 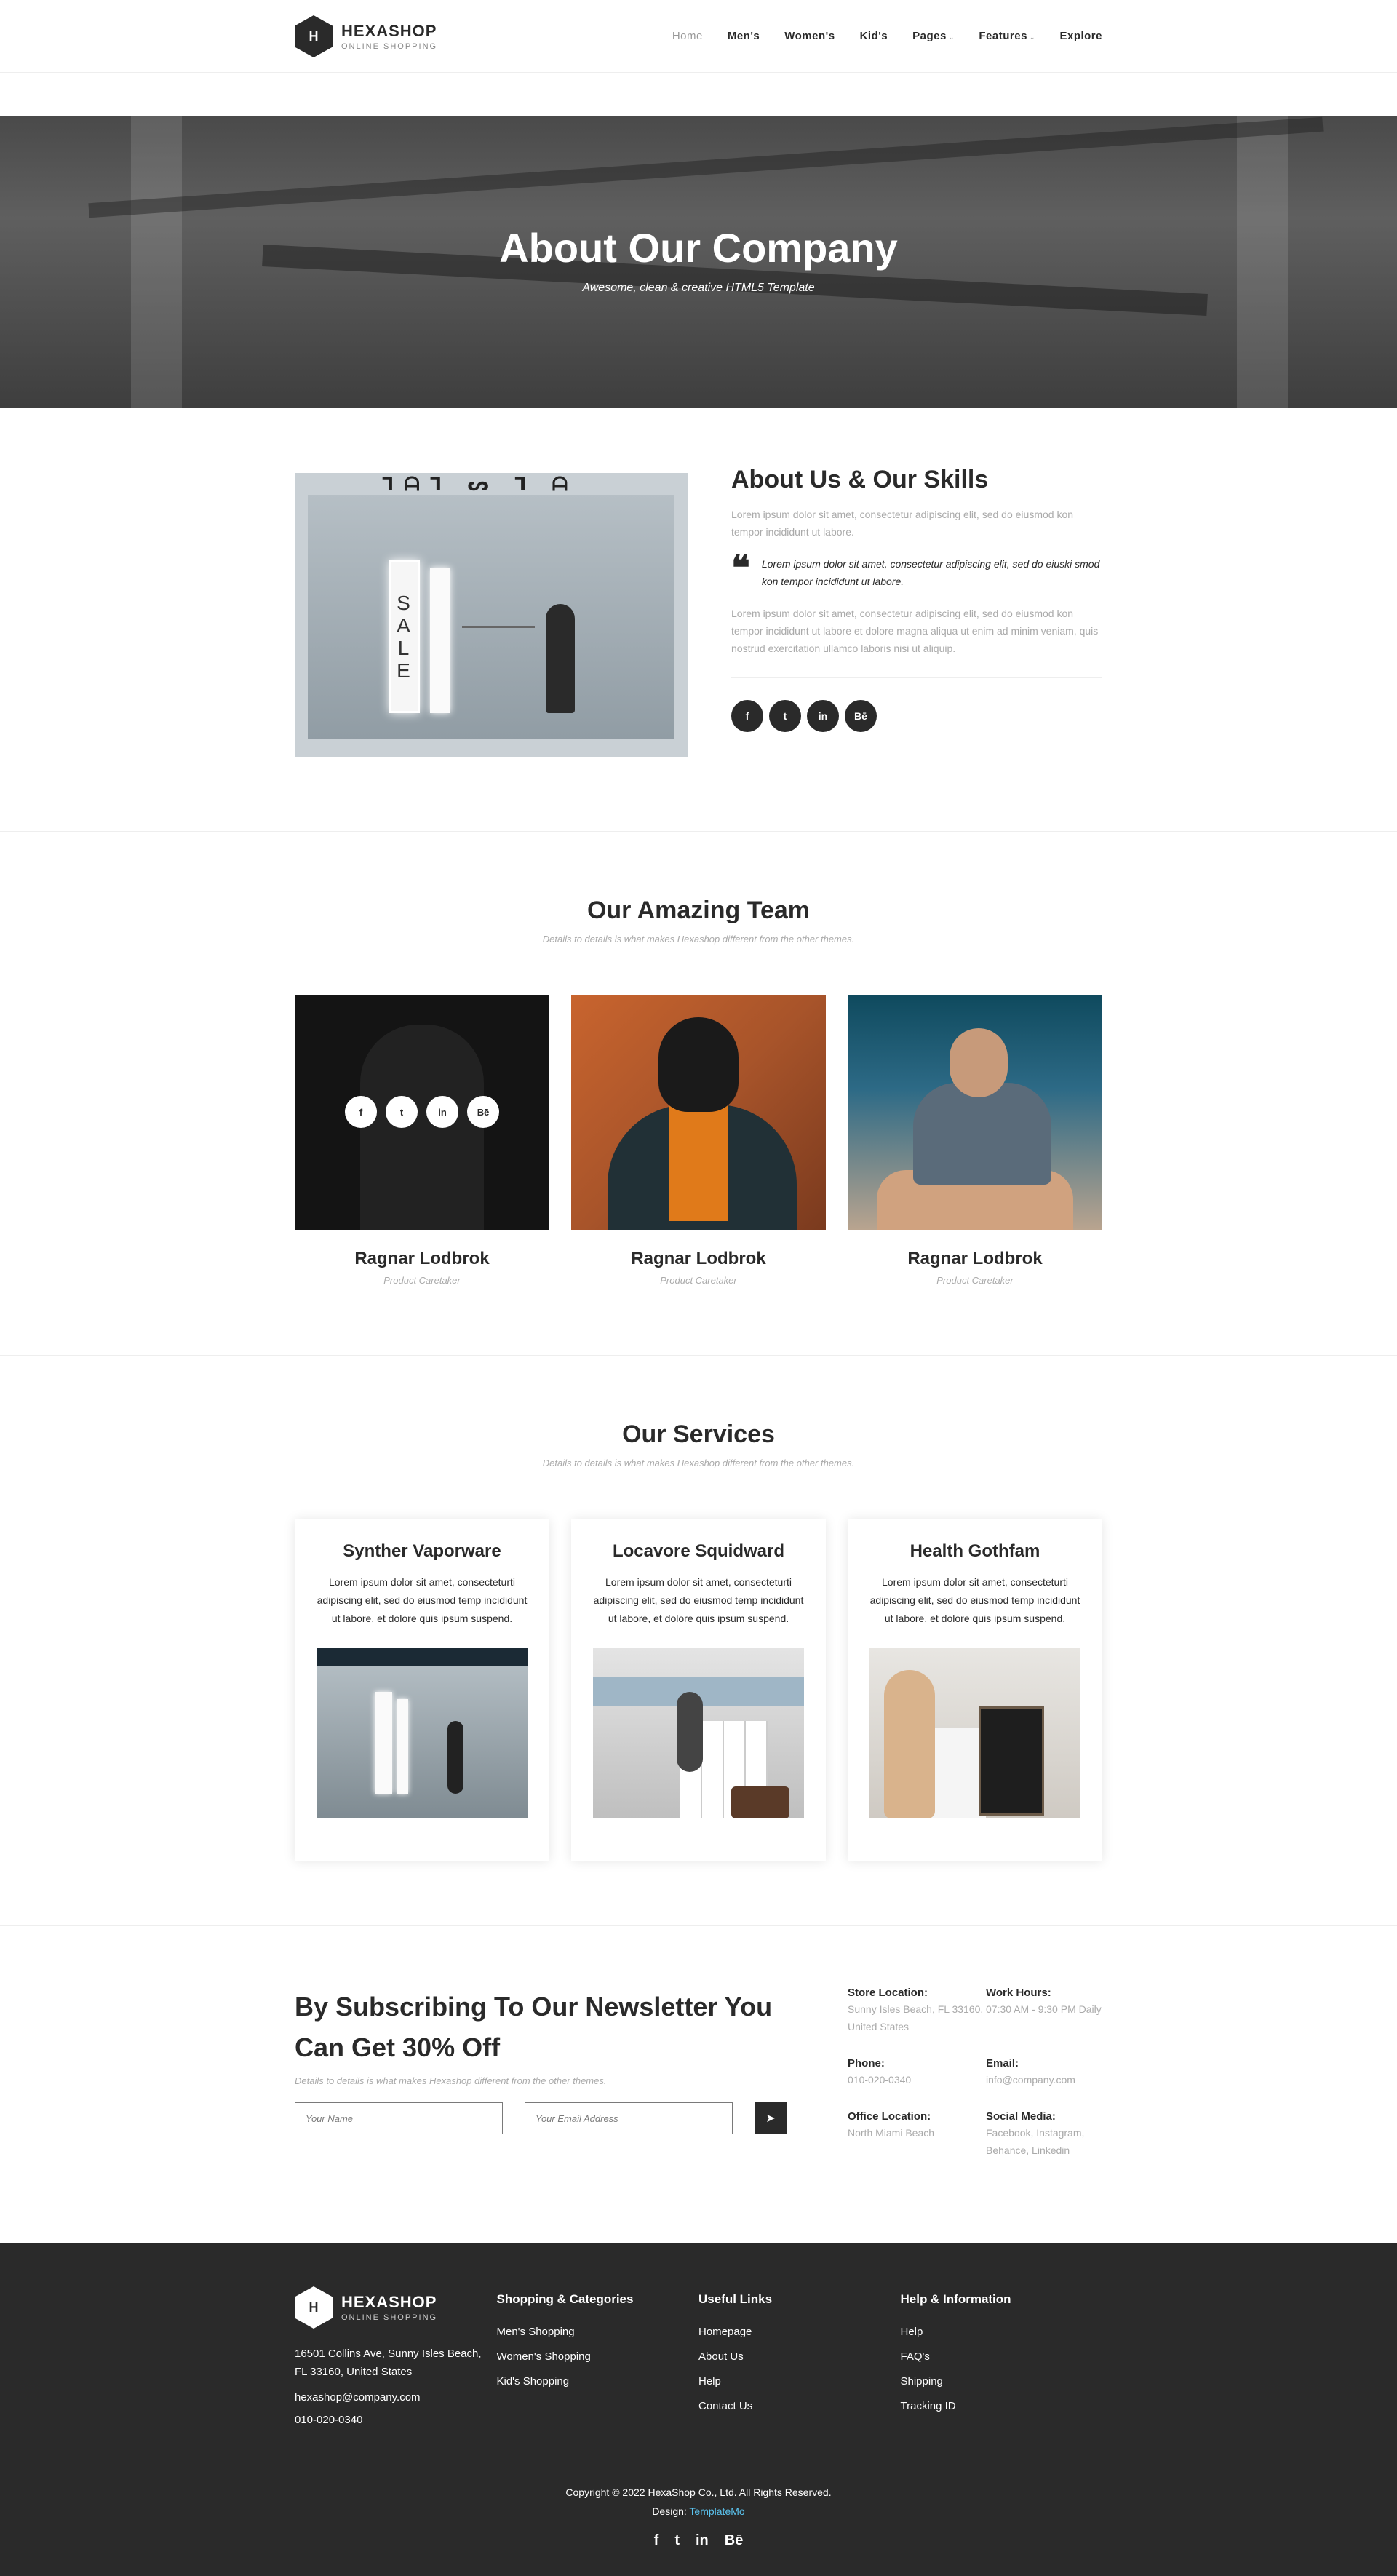 I want to click on social-media-value: Facebook, Instagram, Behance, Linkedin, so click(x=1035, y=2141).